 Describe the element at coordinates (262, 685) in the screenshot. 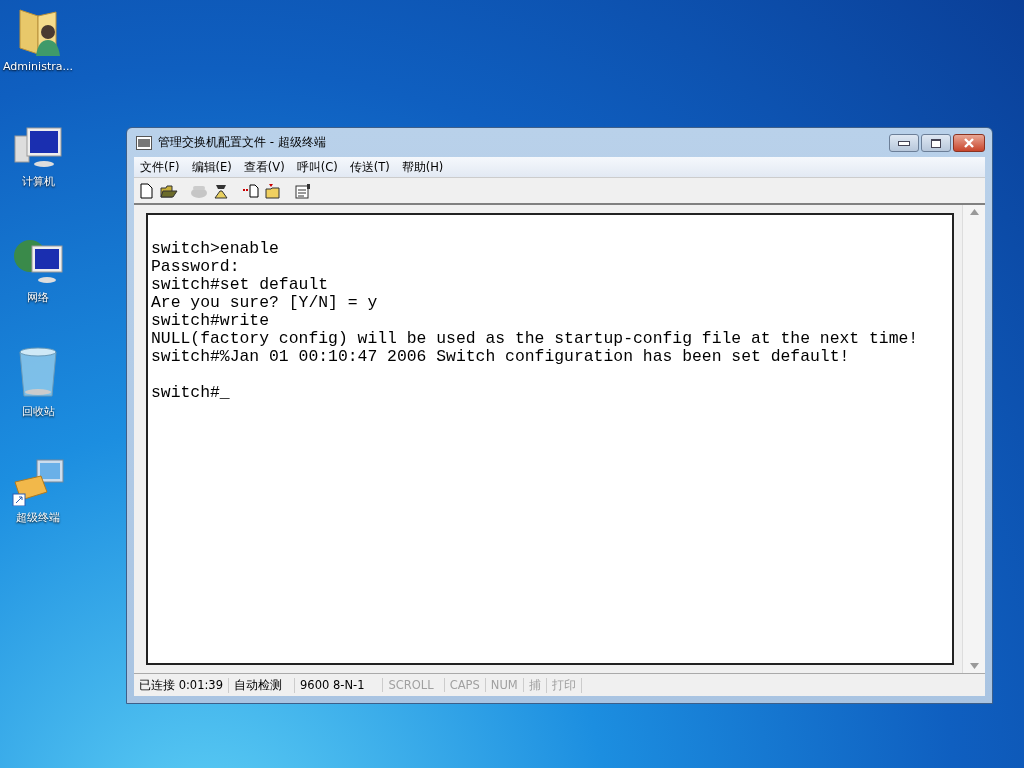

I see `status-field: 自动检测` at that location.